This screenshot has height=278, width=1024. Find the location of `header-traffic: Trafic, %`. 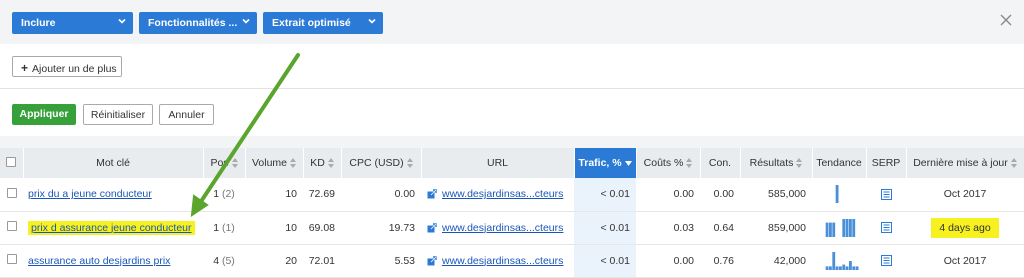

header-traffic: Trafic, % is located at coordinates (605, 163).